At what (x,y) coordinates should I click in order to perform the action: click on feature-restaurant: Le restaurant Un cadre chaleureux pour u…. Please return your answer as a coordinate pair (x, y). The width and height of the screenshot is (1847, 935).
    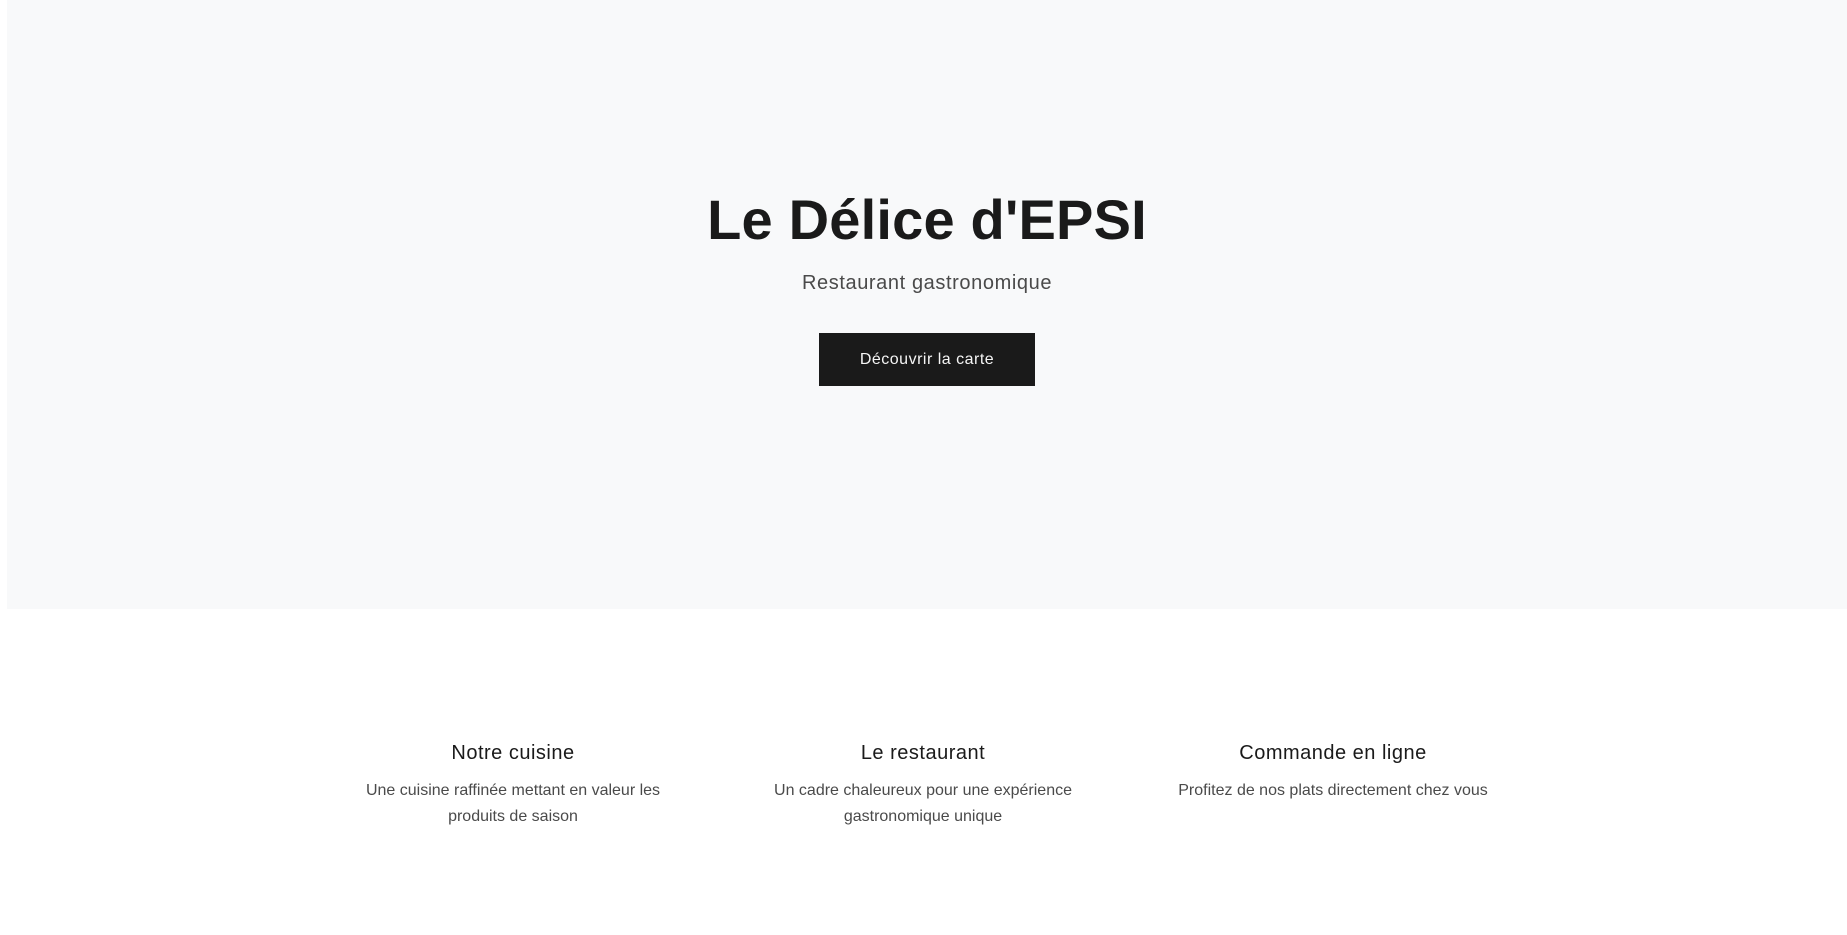
    Looking at the image, I should click on (923, 784).